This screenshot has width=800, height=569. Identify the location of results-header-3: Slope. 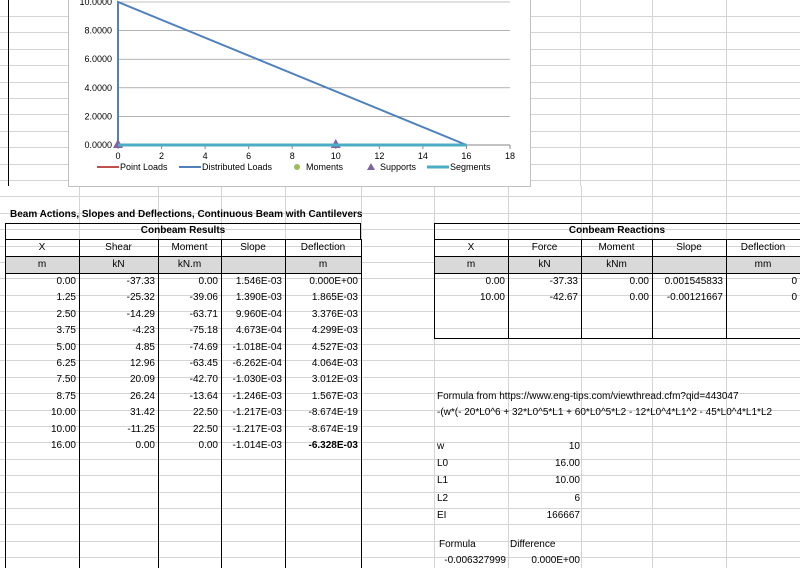
(253, 248).